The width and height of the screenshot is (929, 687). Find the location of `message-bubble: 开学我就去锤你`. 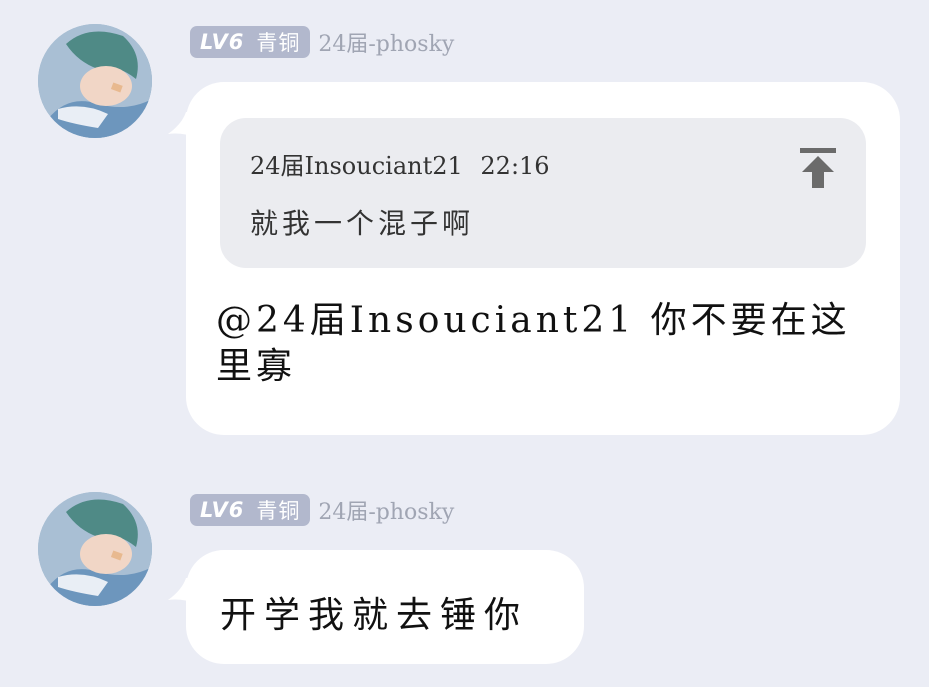

message-bubble: 开学我就去锤你 is located at coordinates (385, 607).